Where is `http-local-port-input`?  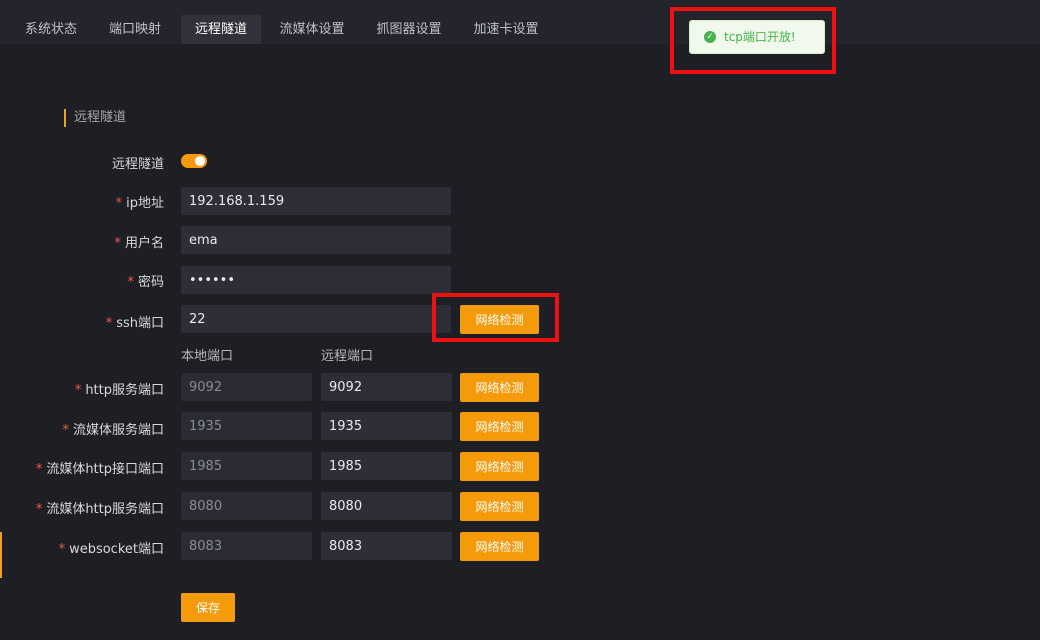
http-local-port-input is located at coordinates (246, 387).